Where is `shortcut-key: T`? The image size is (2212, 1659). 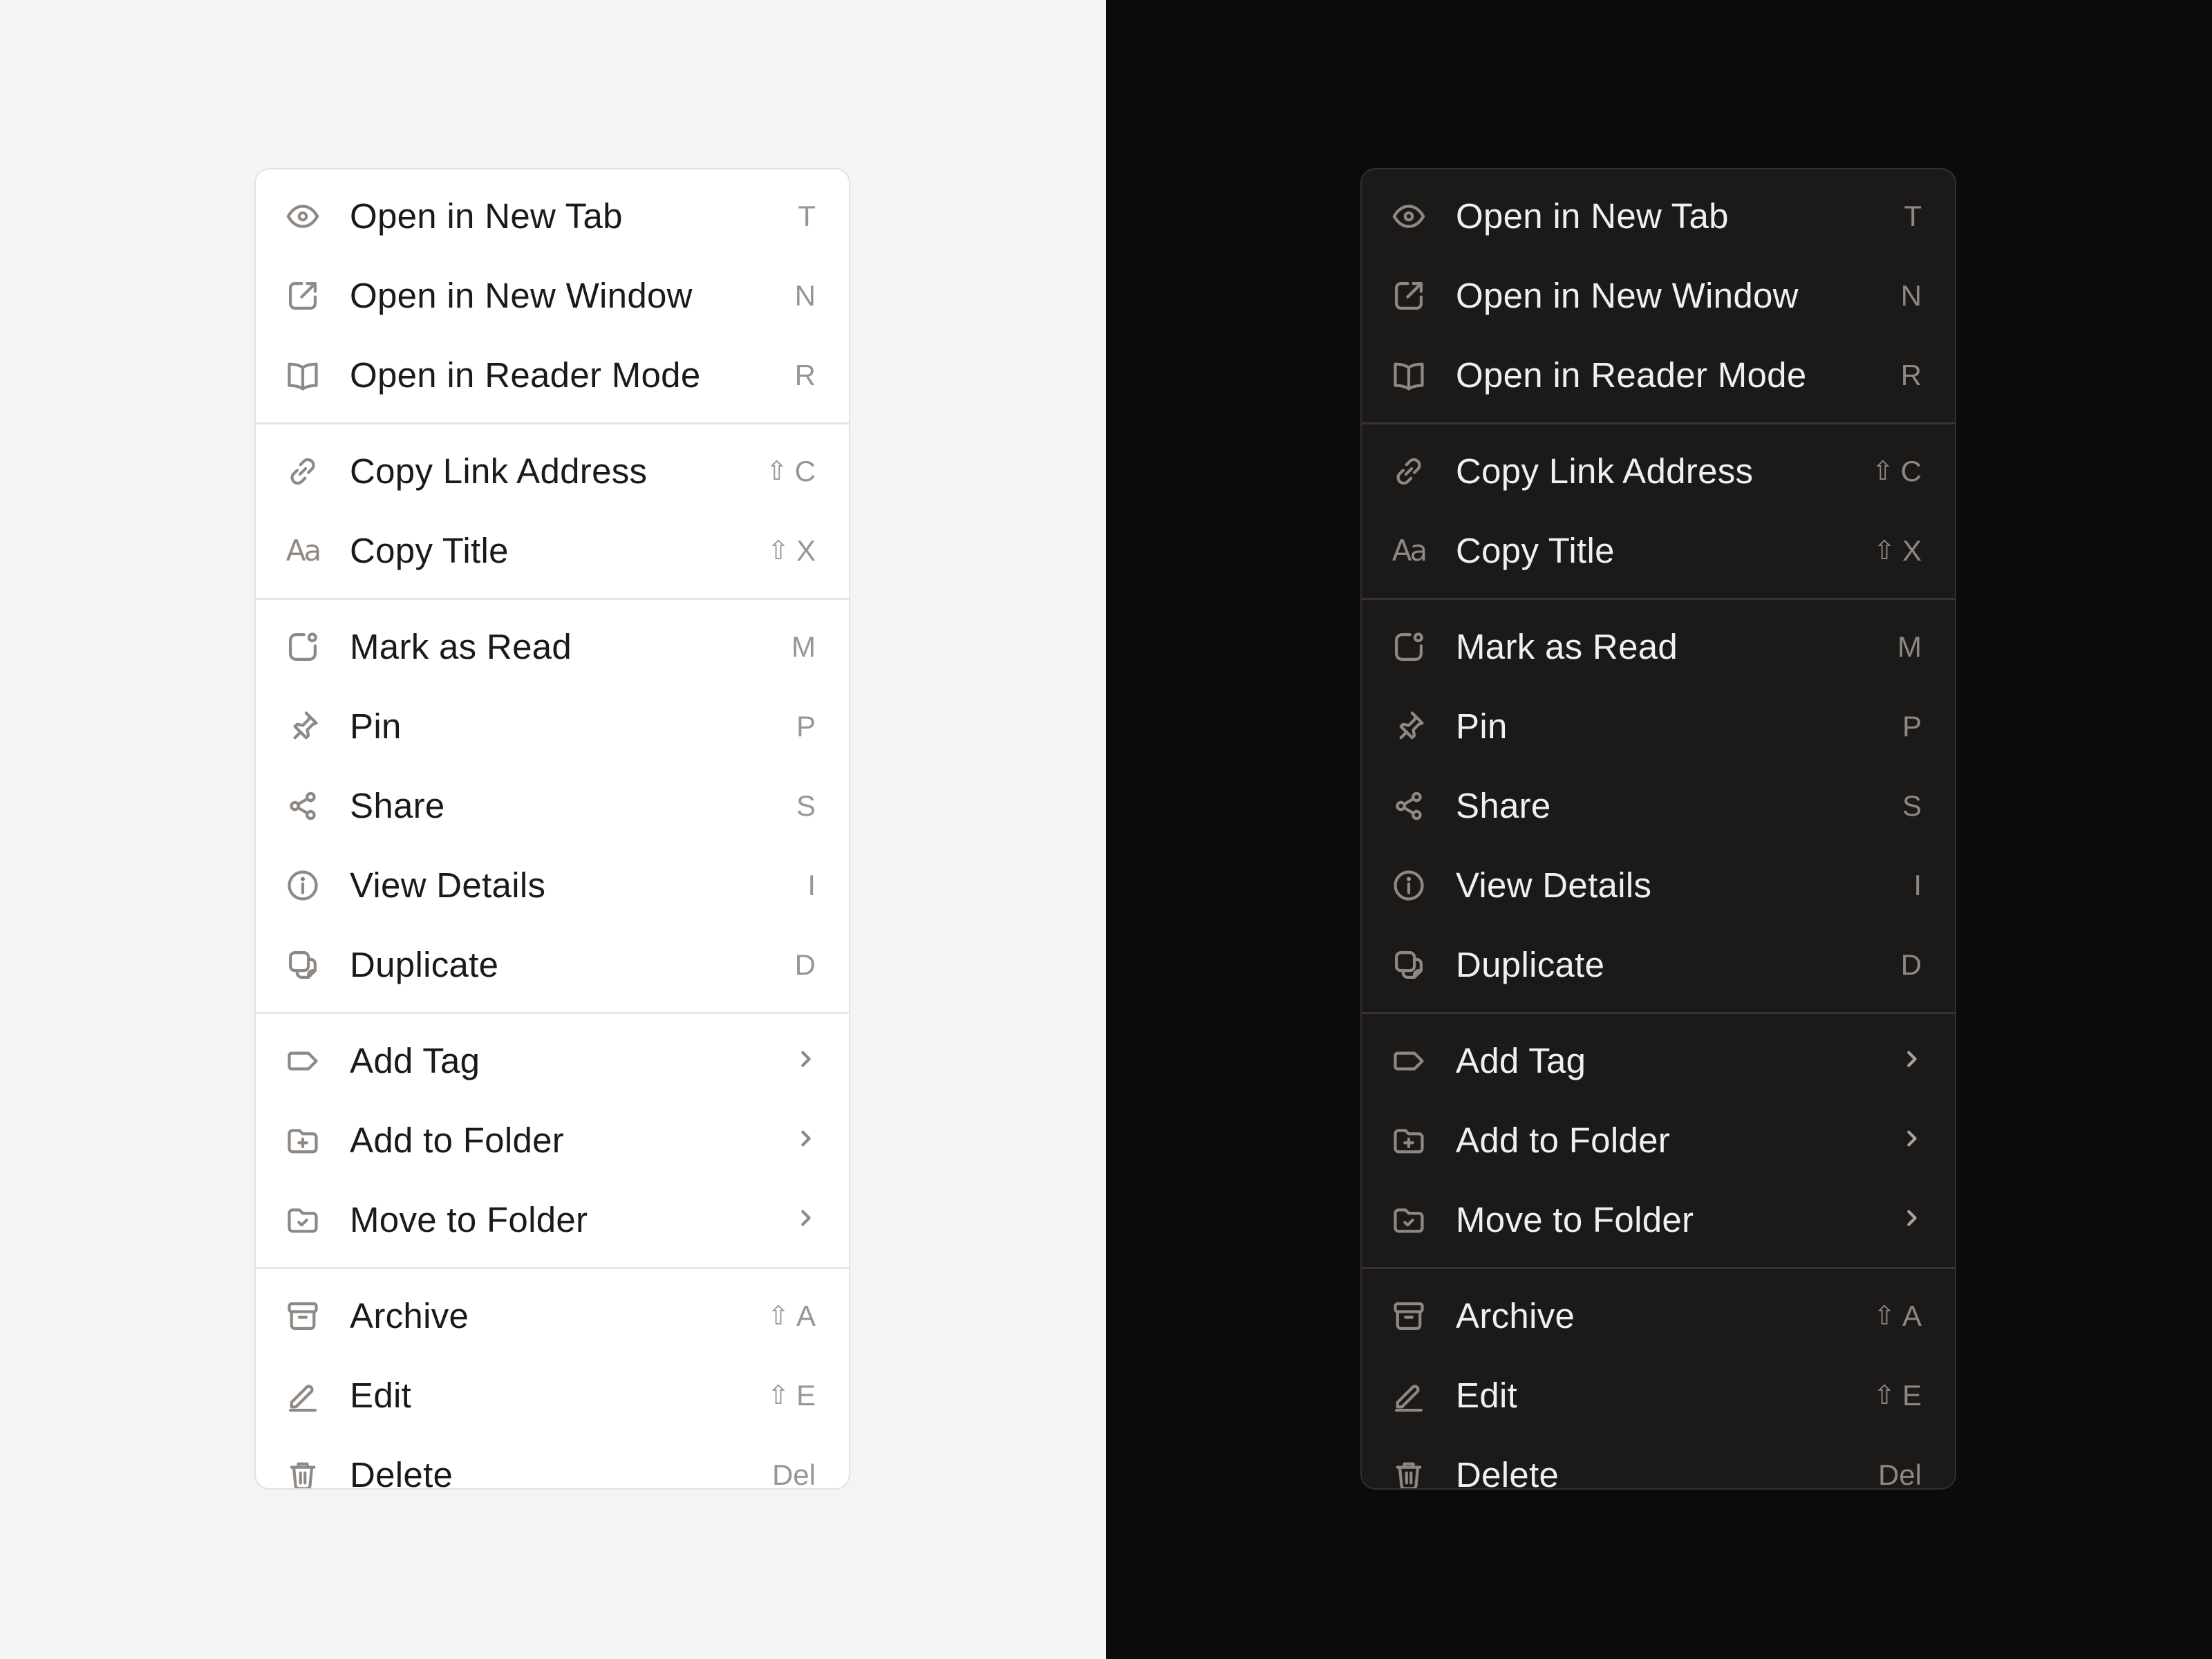 shortcut-key: T is located at coordinates (1913, 215).